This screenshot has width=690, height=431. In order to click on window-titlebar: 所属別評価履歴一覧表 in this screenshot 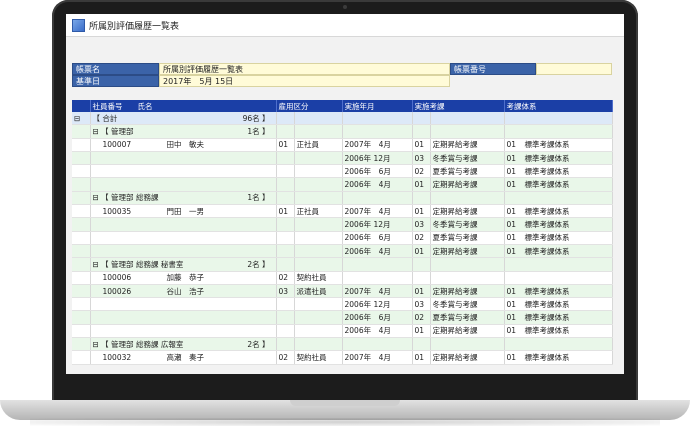, I will do `click(345, 25)`.